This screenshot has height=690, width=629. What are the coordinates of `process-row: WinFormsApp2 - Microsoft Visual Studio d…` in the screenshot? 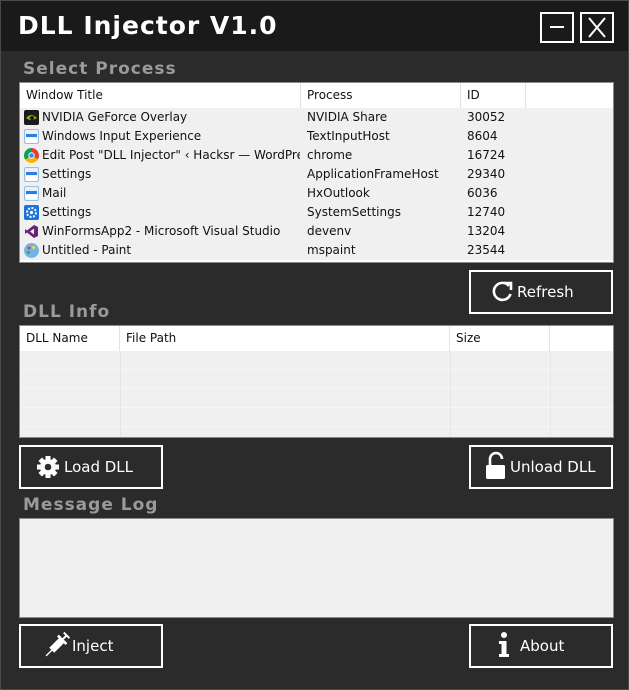 It's located at (316, 231).